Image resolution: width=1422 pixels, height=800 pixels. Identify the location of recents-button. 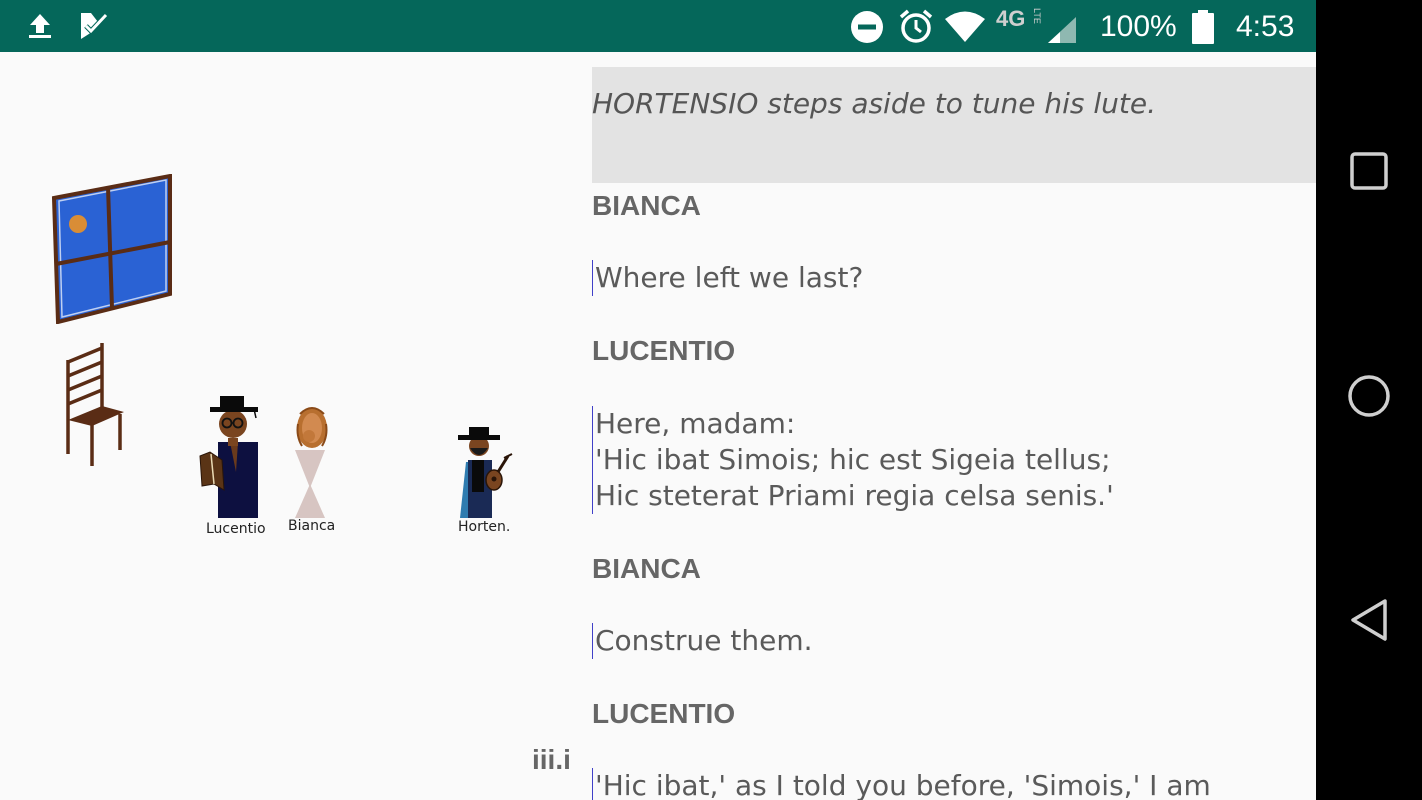
(1369, 171).